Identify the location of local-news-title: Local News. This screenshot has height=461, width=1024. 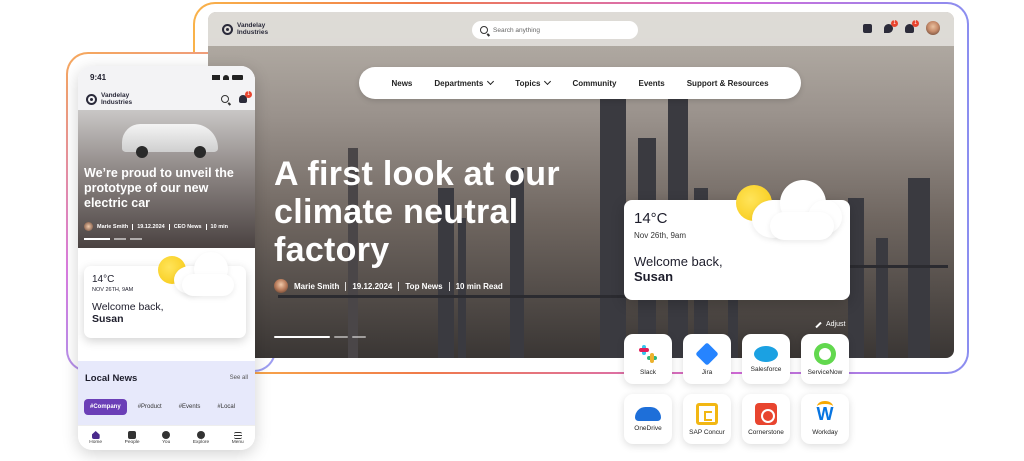
(111, 378).